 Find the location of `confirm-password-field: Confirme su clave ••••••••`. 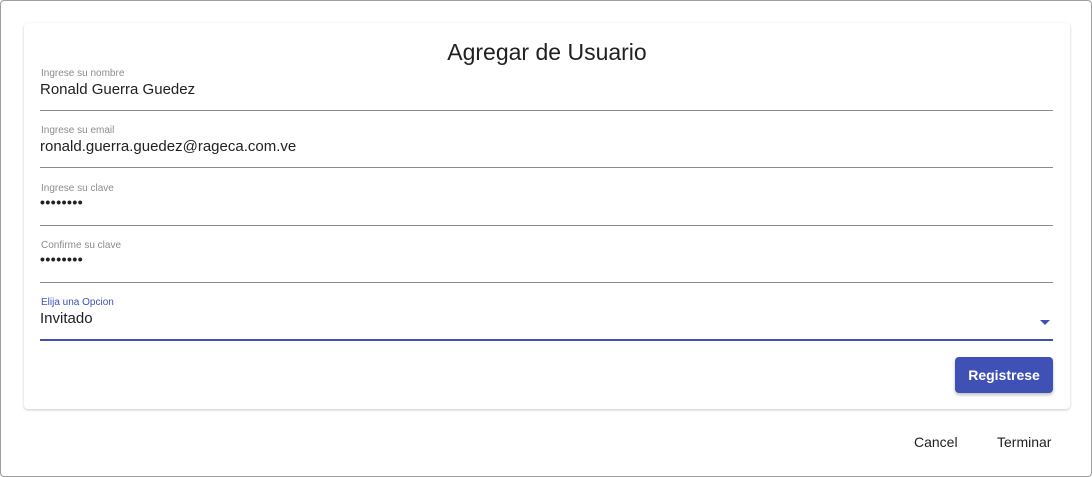

confirm-password-field: Confirme su clave •••••••• is located at coordinates (546, 261).